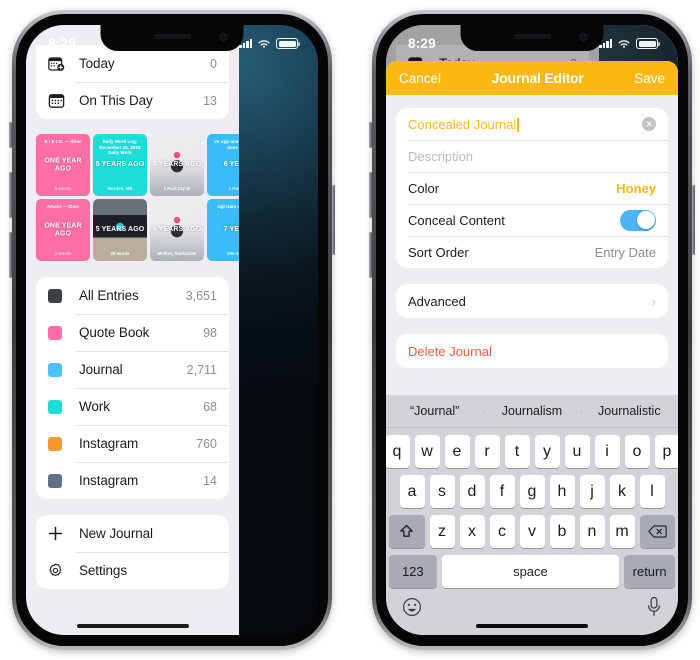  I want to click on color-value: Honey, so click(636, 188).